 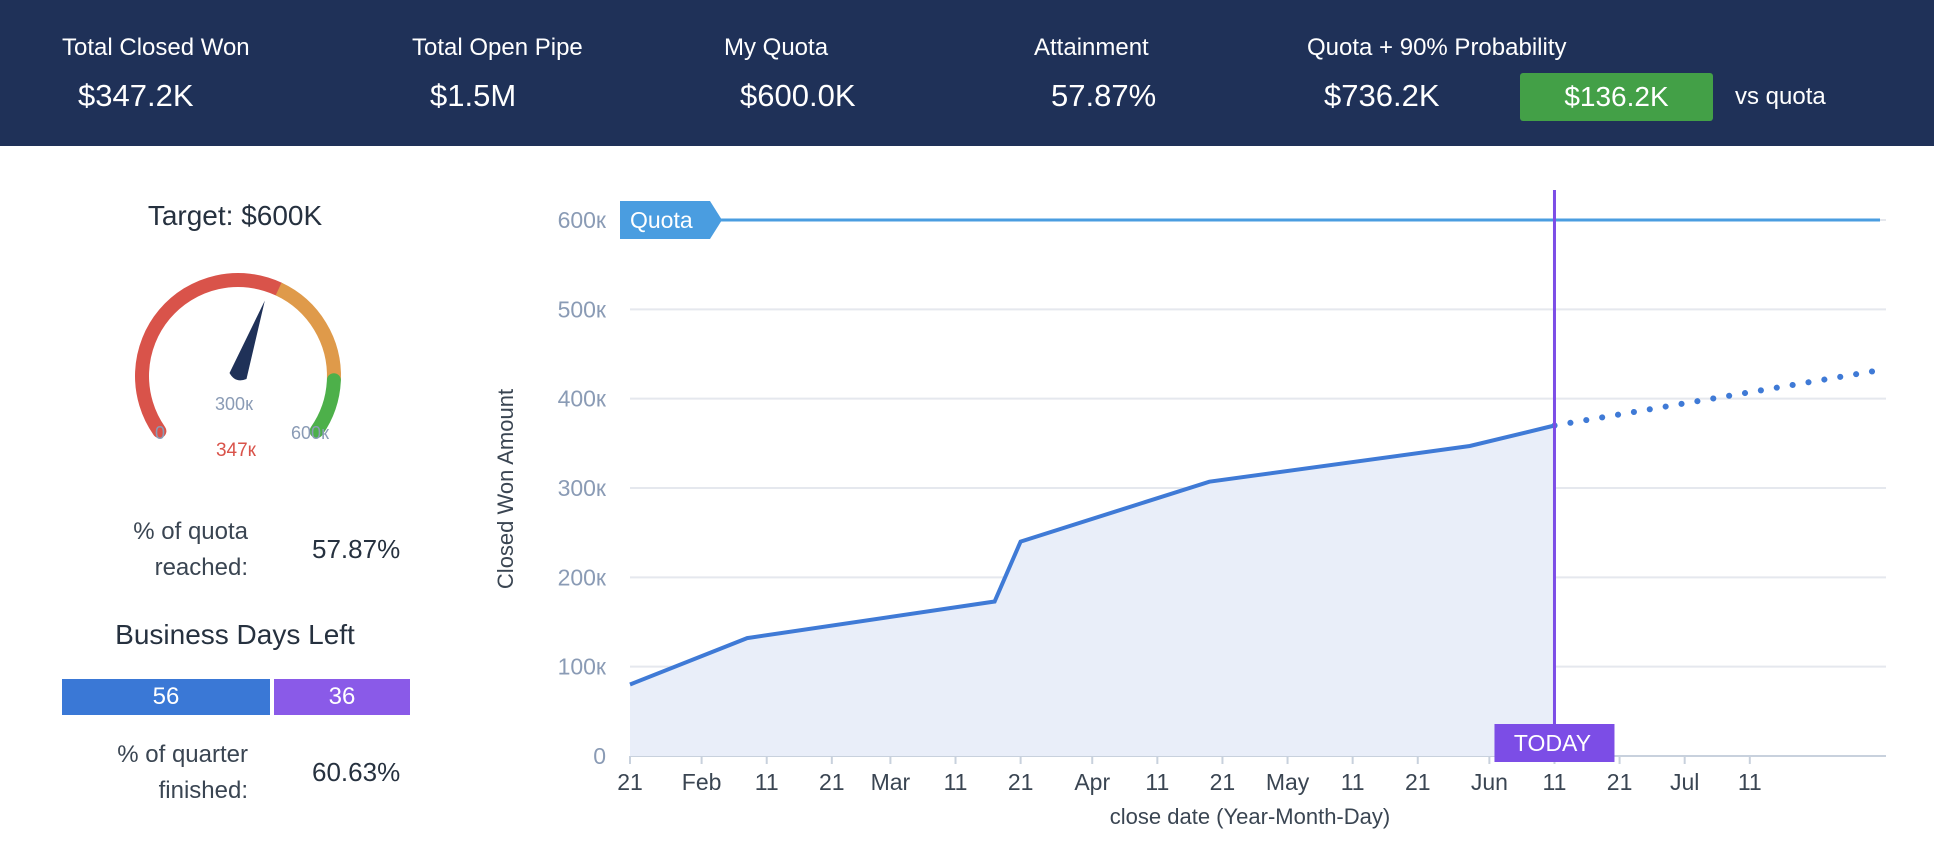 I want to click on quota-reached-label-line1: % of quota, so click(x=190, y=531).